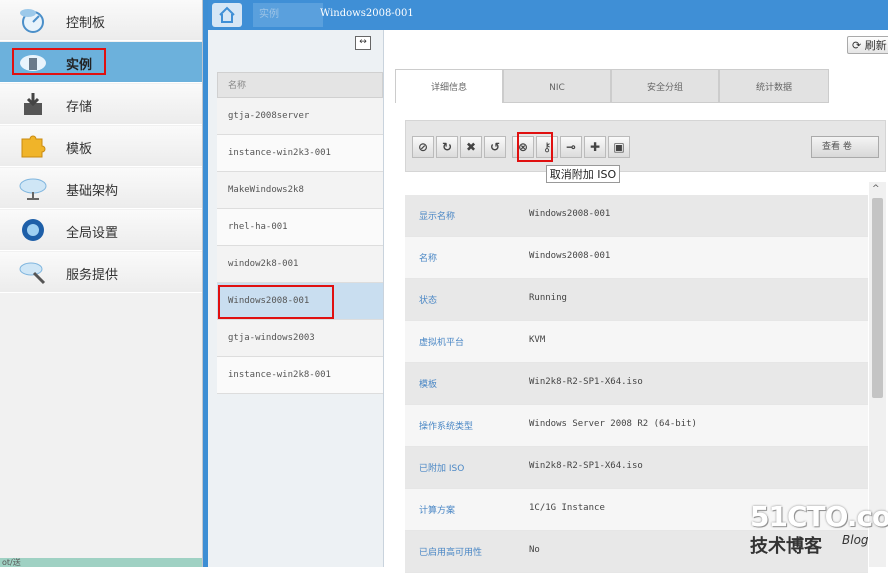 The image size is (888, 573). What do you see at coordinates (845, 147) in the screenshot?
I see `view-volumes-button: 查看 卷` at bounding box center [845, 147].